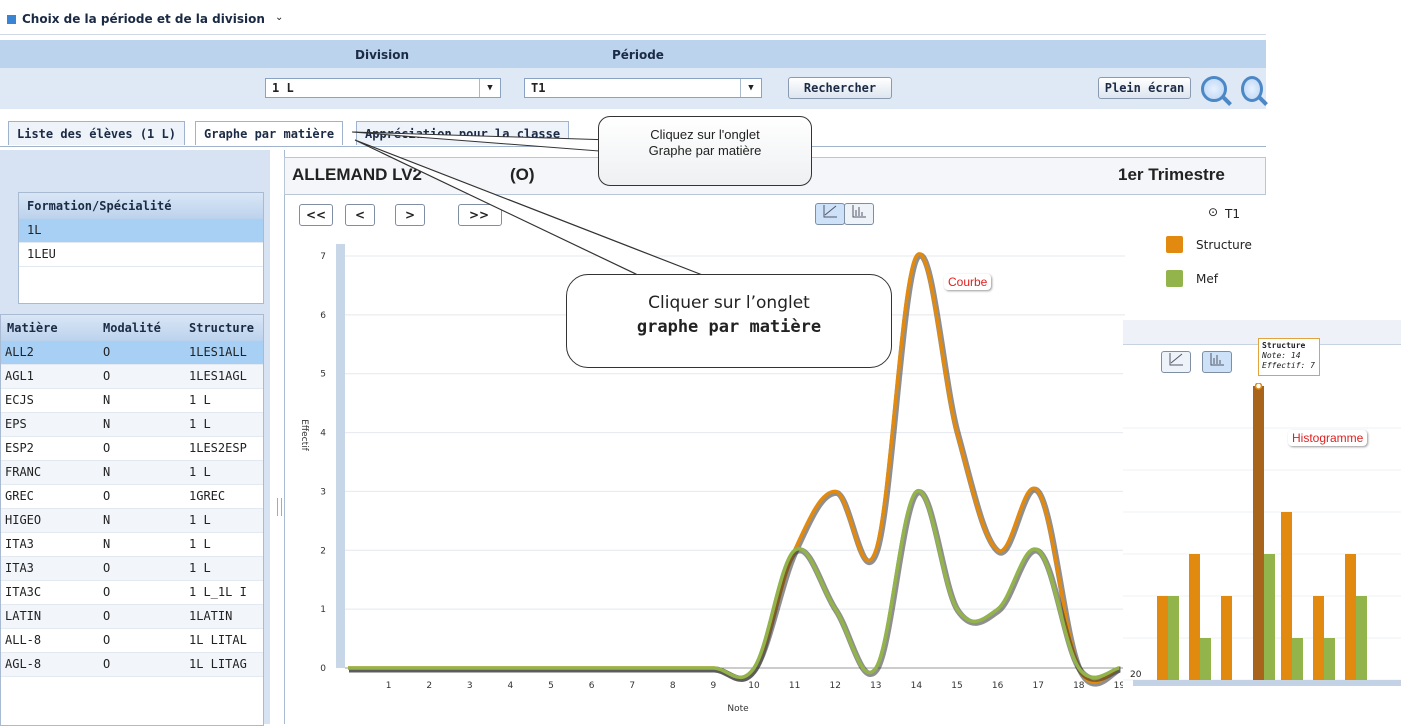 The image size is (1401, 726). What do you see at coordinates (360, 215) in the screenshot?
I see `nav-prev-button: <` at bounding box center [360, 215].